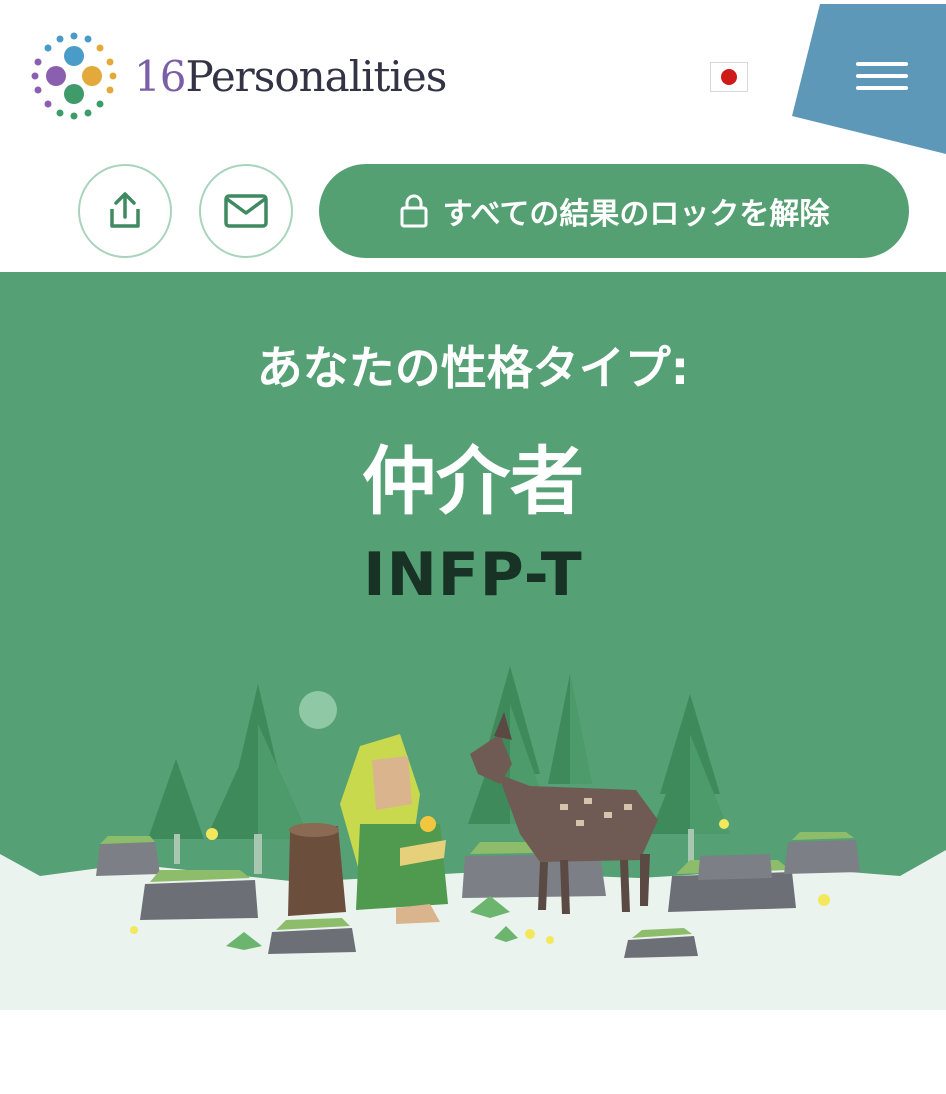  Describe the element at coordinates (729, 77) in the screenshot. I see `japan-flag-icon` at that location.